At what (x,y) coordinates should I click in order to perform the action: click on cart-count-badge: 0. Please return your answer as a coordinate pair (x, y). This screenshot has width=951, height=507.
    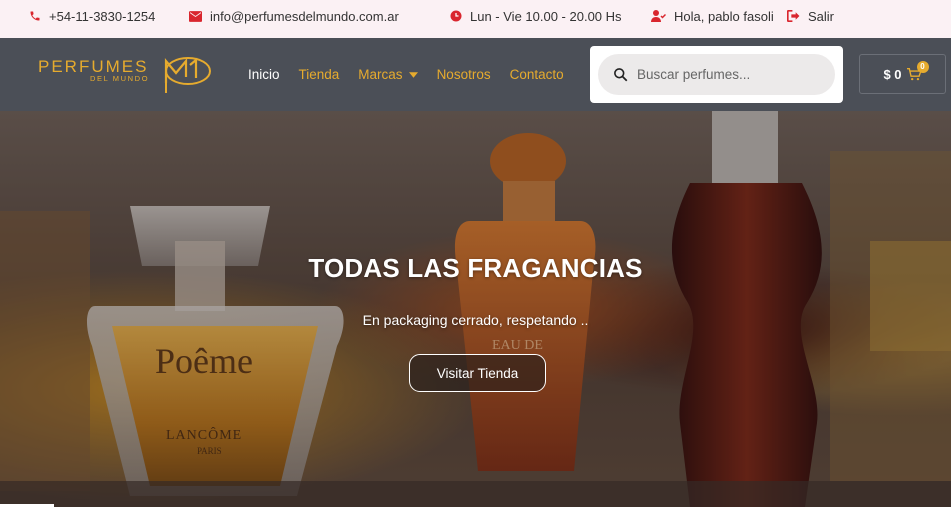
    Looking at the image, I should click on (922, 66).